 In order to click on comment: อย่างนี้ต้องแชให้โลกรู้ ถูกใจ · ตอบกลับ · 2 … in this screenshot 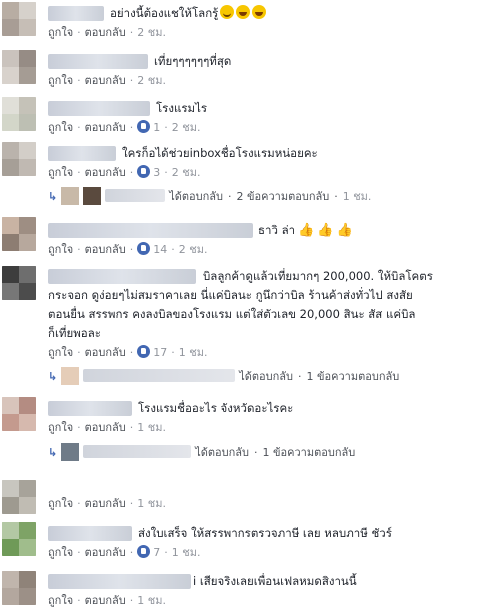, I will do `click(246, 20)`.